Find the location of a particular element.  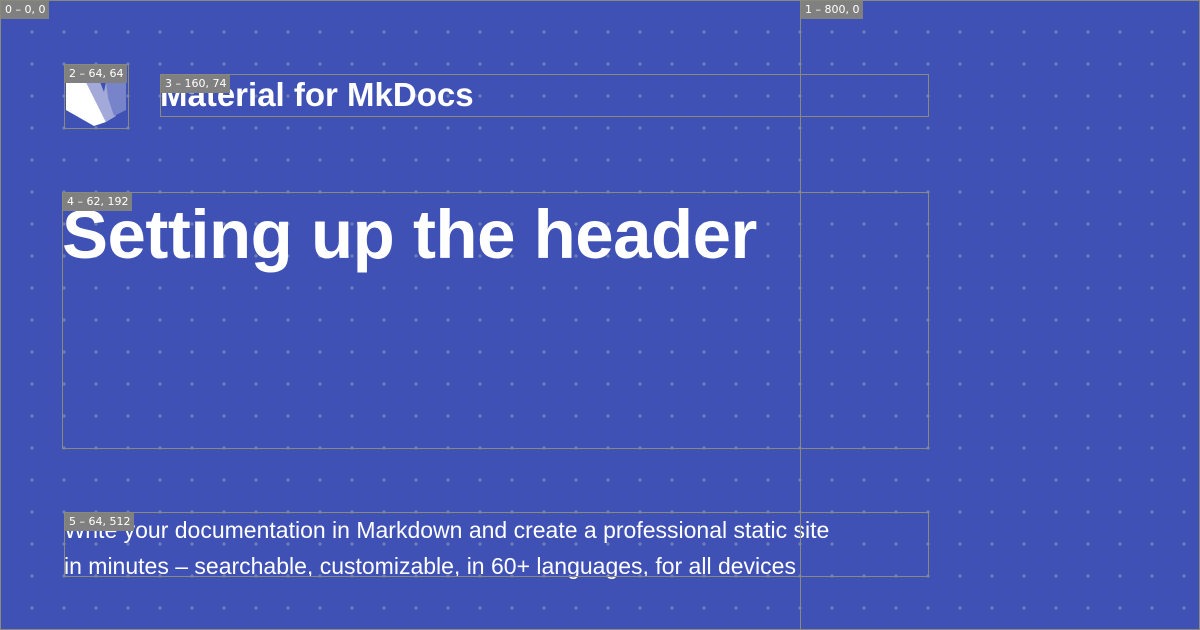

debug-box-logo: 2 – 64, 64 is located at coordinates (96, 96).